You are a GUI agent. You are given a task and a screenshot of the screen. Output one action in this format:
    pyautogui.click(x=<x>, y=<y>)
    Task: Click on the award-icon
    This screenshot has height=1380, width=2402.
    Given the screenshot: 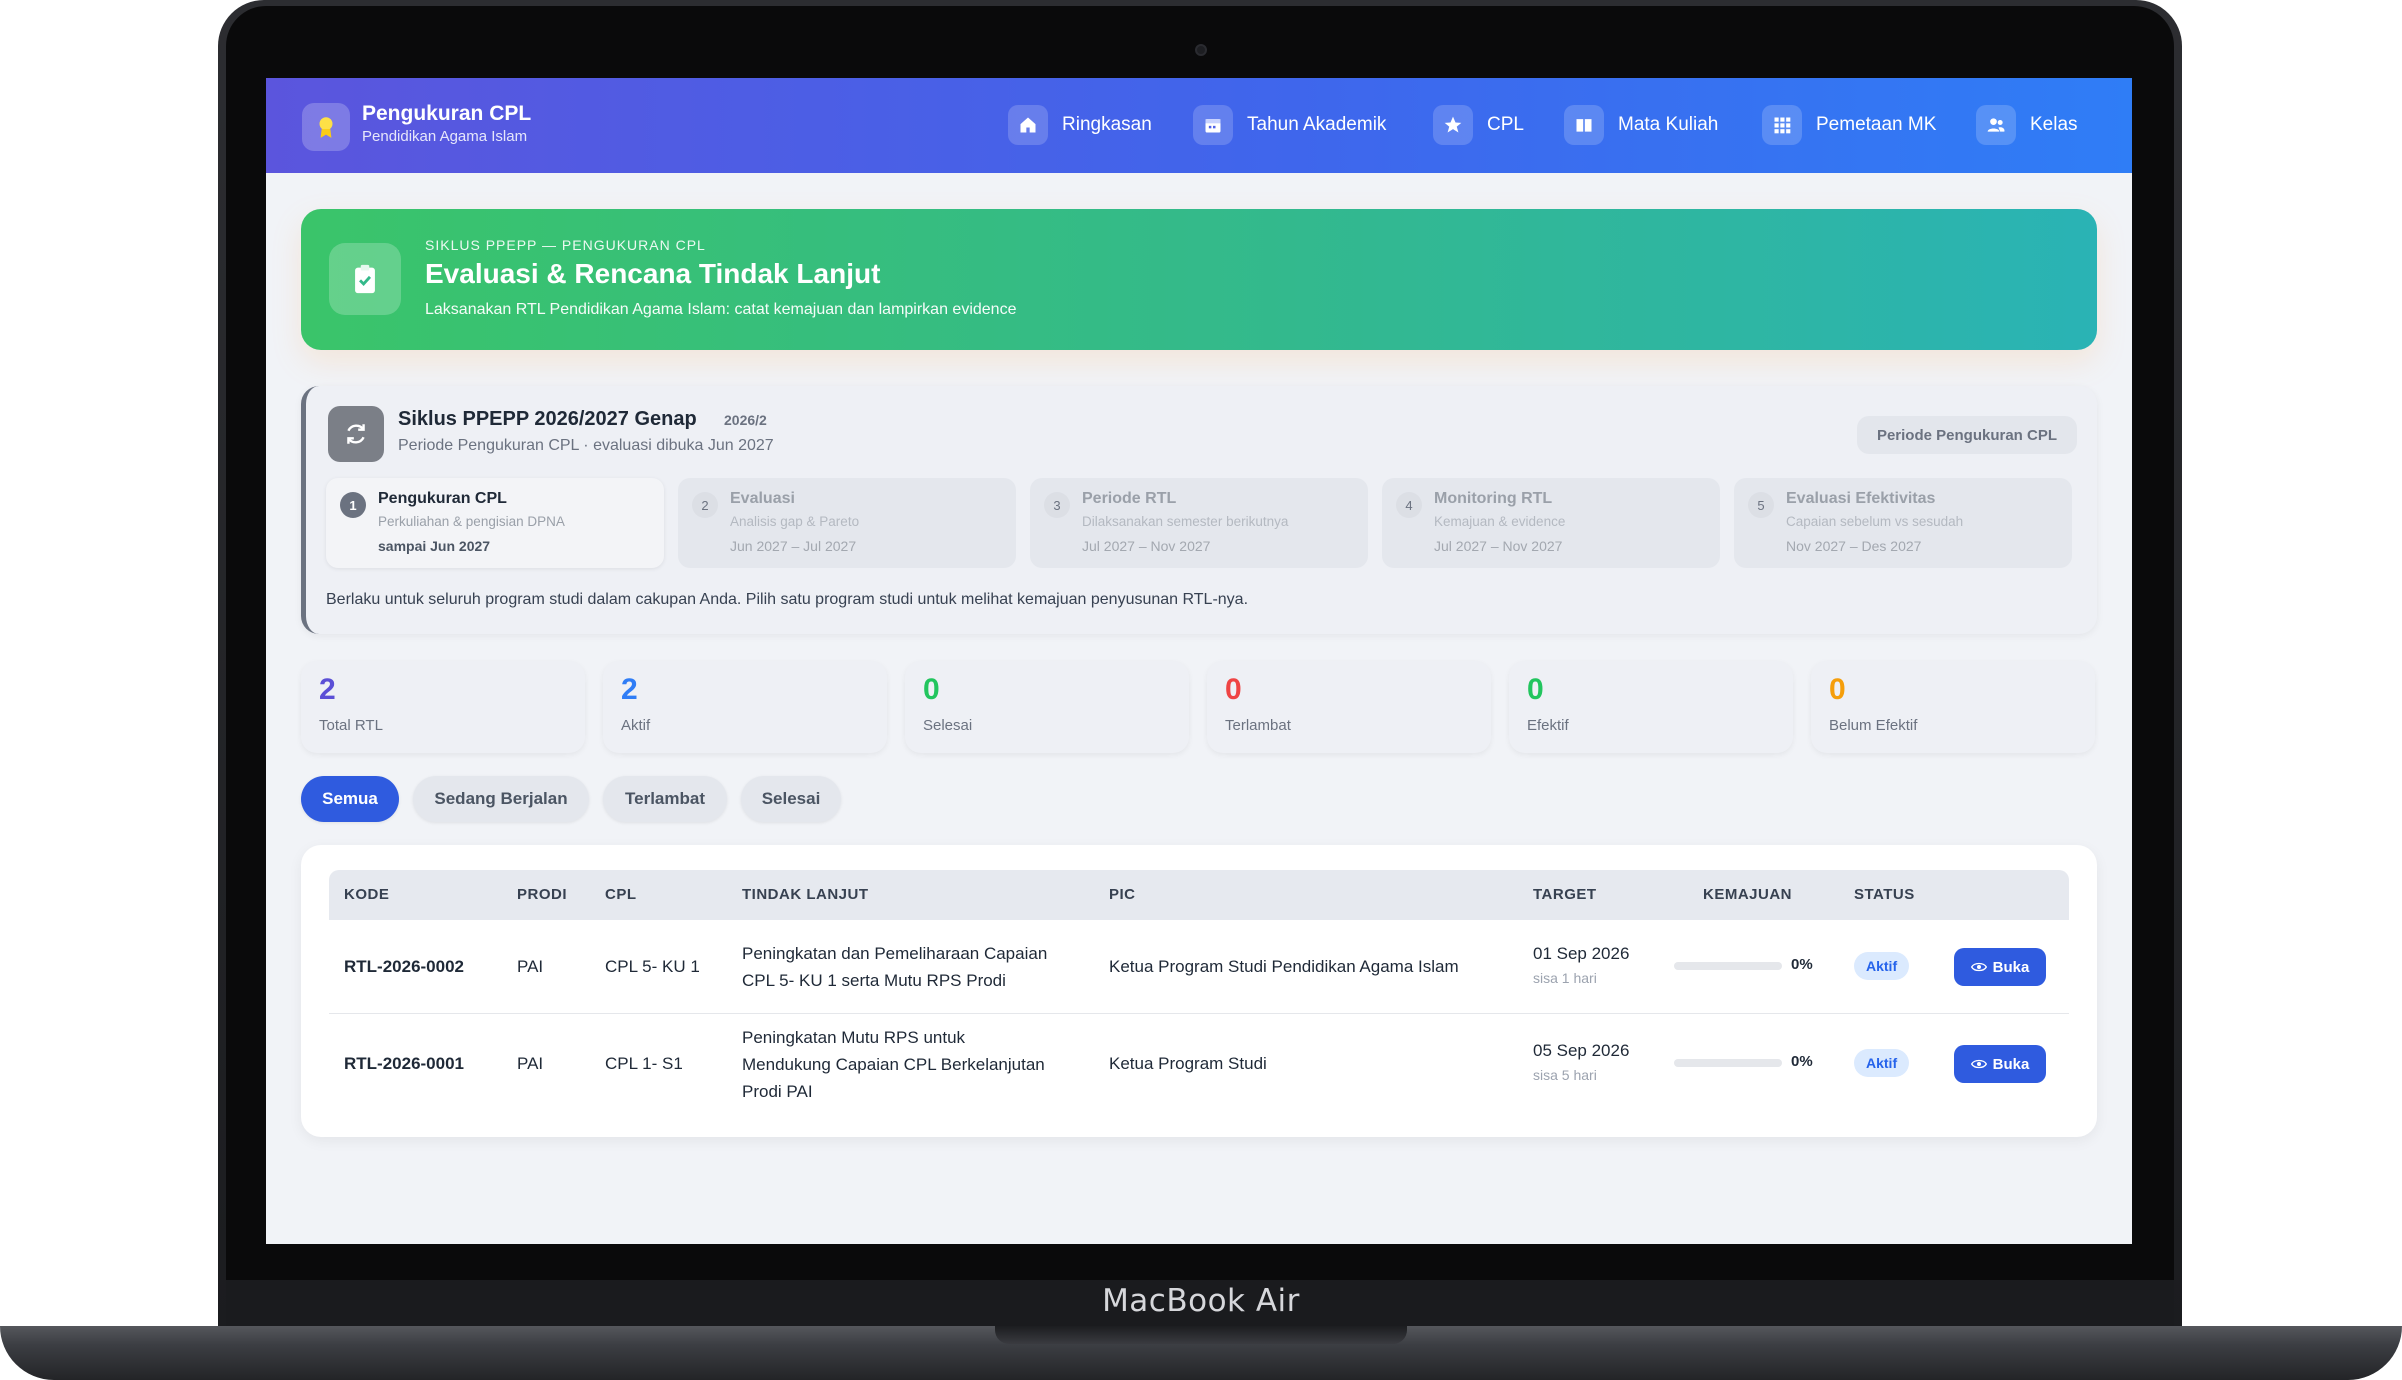 What is the action you would take?
    pyautogui.click(x=326, y=127)
    